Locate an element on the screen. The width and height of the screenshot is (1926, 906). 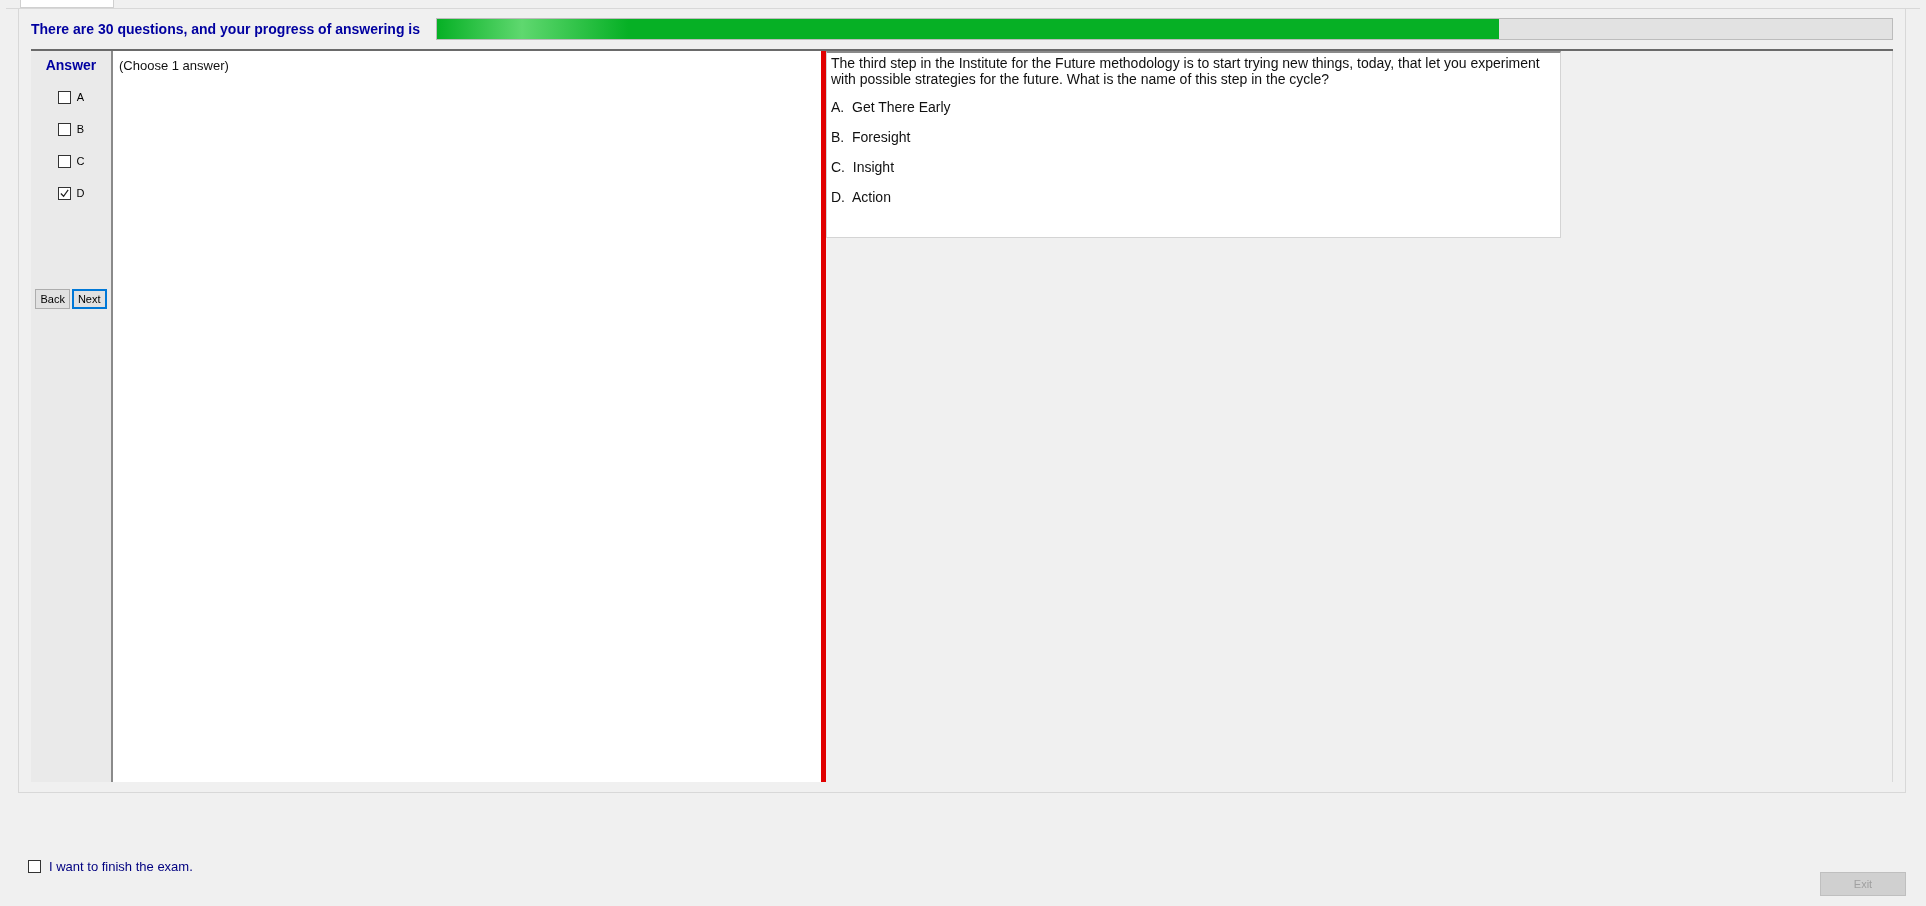
answer-title: Answer is located at coordinates (71, 65).